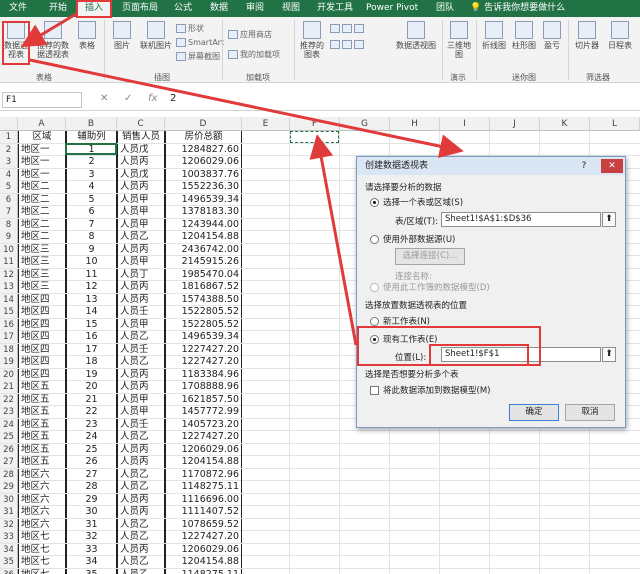  I want to click on recommended-pivot-button: 推荐的数据透视表, so click(53, 40).